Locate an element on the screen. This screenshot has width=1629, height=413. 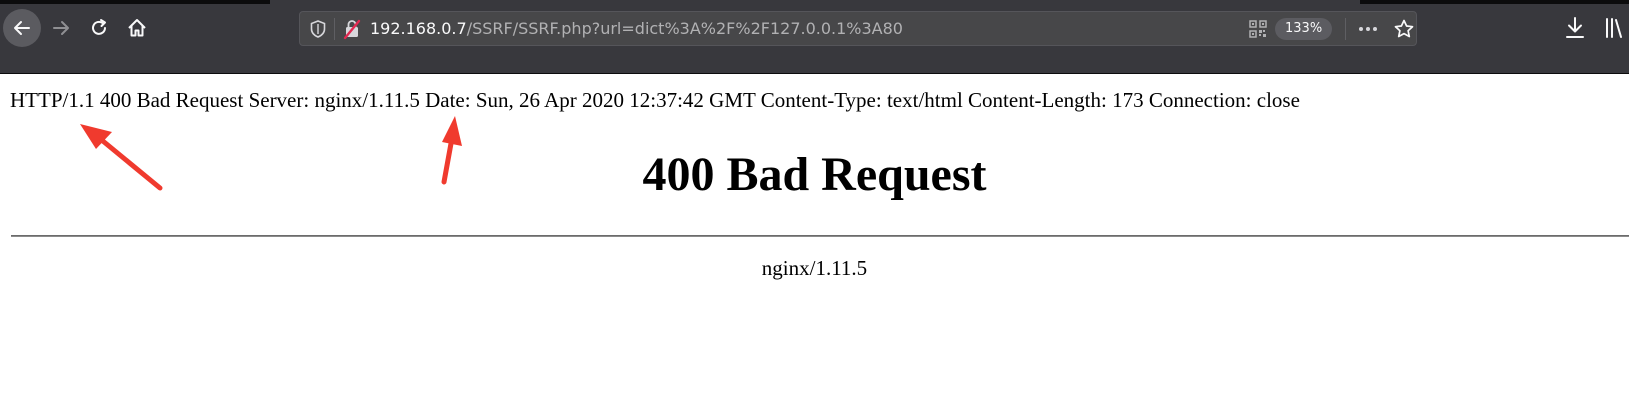
toolbar-bottom-area is located at coordinates (814, 65).